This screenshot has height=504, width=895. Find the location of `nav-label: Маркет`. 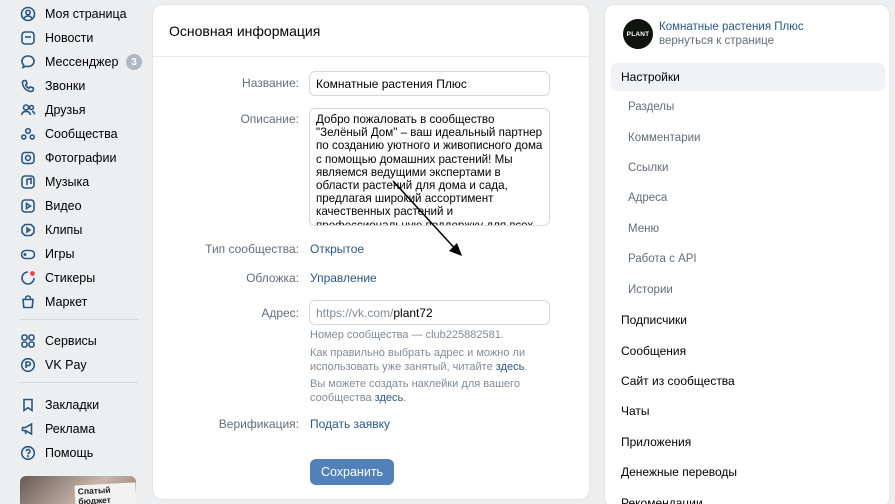

nav-label: Маркет is located at coordinates (66, 302).